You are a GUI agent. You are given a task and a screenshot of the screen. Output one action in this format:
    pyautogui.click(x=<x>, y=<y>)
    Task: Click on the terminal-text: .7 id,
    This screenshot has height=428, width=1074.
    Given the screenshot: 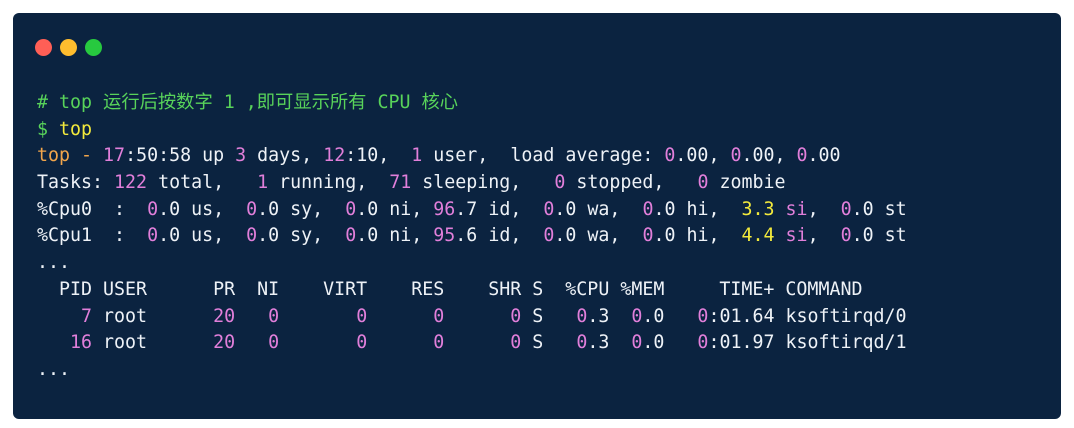 What is the action you would take?
    pyautogui.click(x=499, y=209)
    